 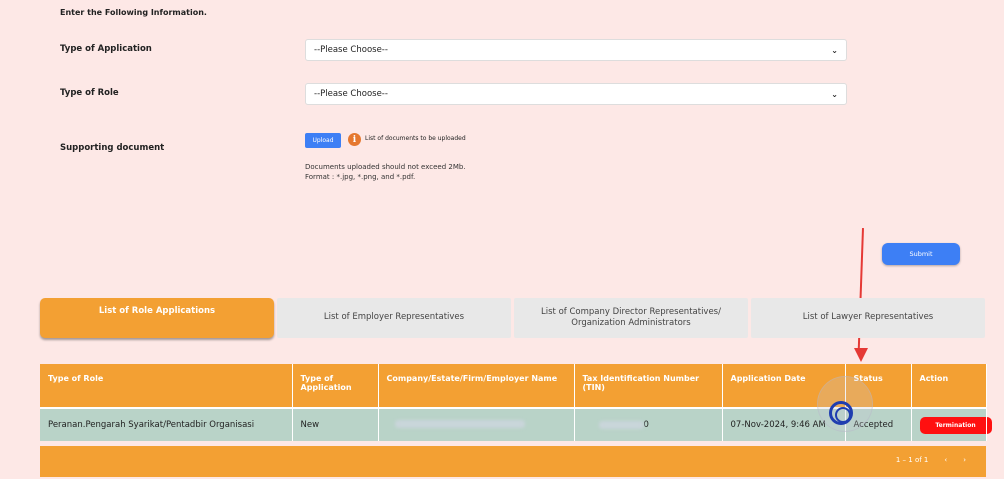 What do you see at coordinates (354, 139) in the screenshot?
I see `info-icon: i` at bounding box center [354, 139].